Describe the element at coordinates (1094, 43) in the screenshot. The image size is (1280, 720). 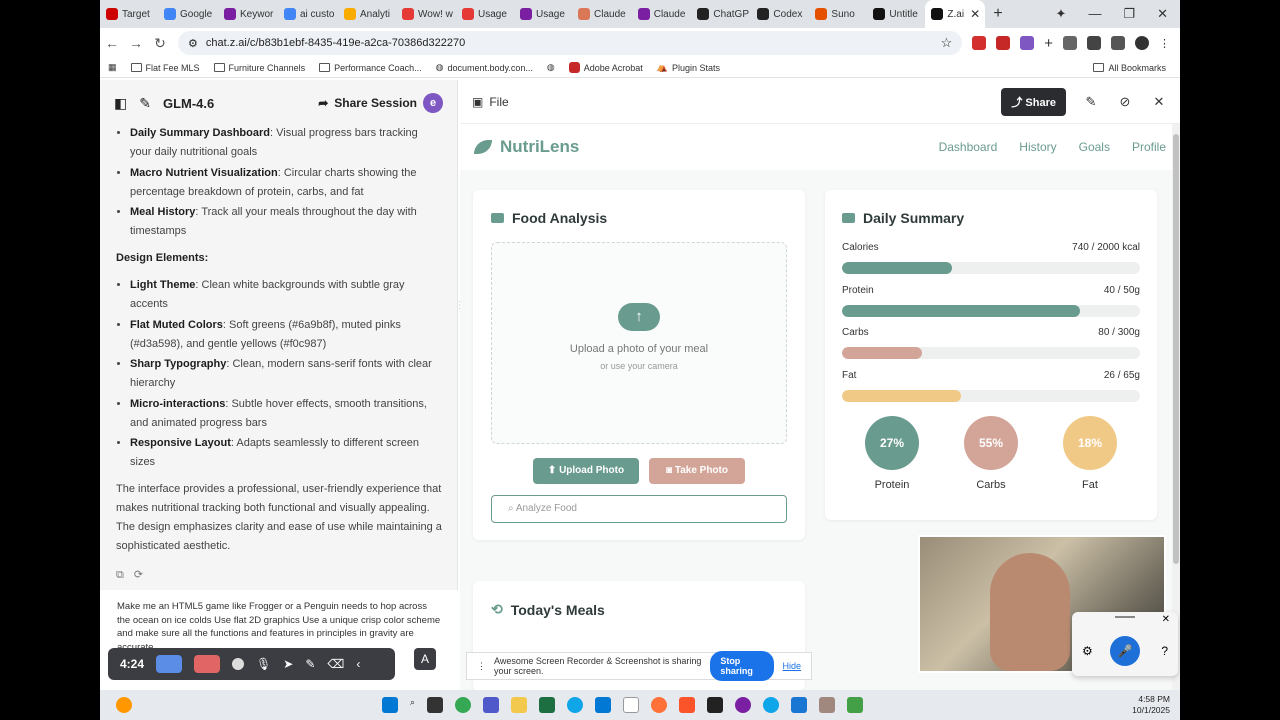
I see `puzzle-icon` at that location.